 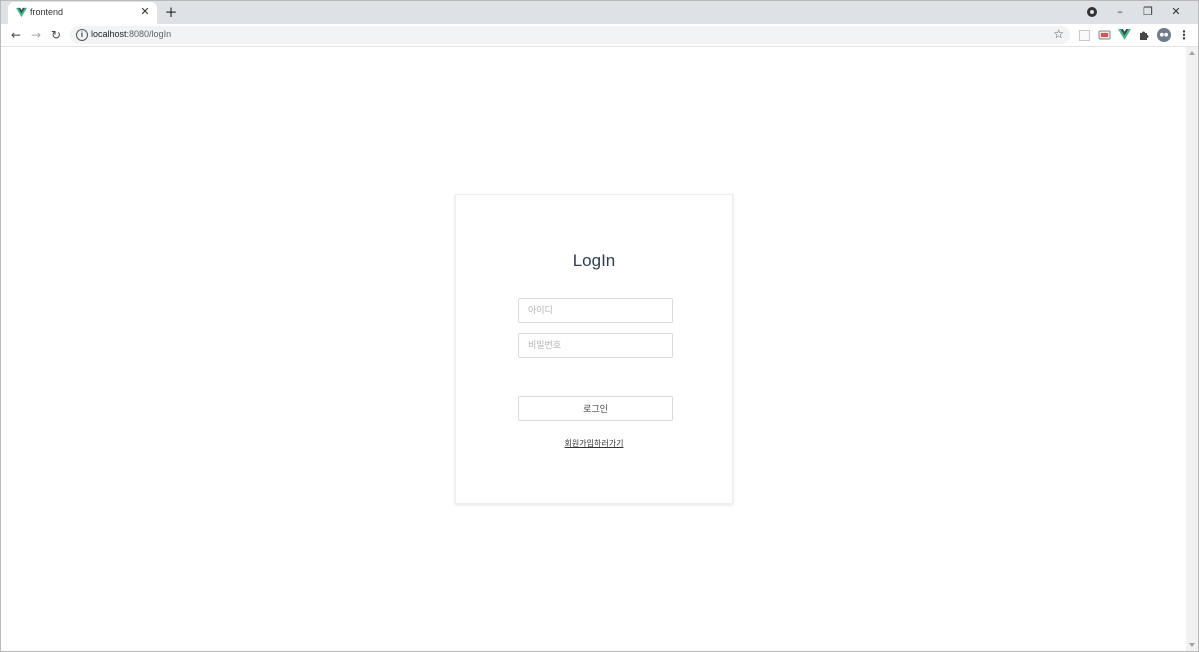 What do you see at coordinates (36, 35) in the screenshot?
I see `forward-button: →` at bounding box center [36, 35].